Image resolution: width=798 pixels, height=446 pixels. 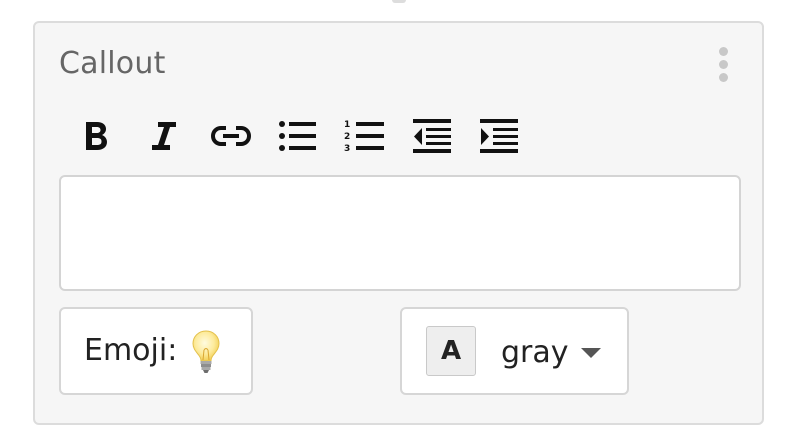 I want to click on bulleted-list-button, so click(x=298, y=136).